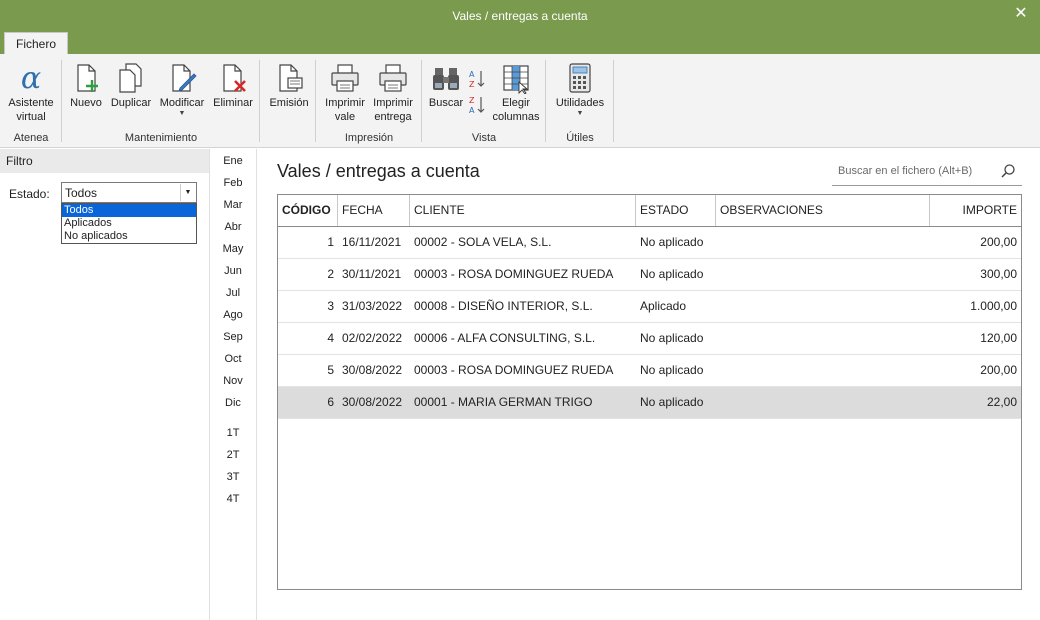 Image resolution: width=1040 pixels, height=620 pixels. I want to click on ribbon-group-vista: Buscar A Z Z A Elegir columnas Vista, so click(484, 102).